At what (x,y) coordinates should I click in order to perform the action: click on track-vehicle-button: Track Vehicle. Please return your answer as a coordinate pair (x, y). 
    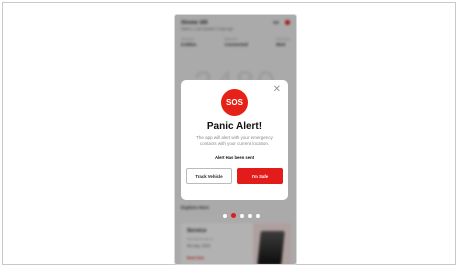
    Looking at the image, I should click on (209, 176).